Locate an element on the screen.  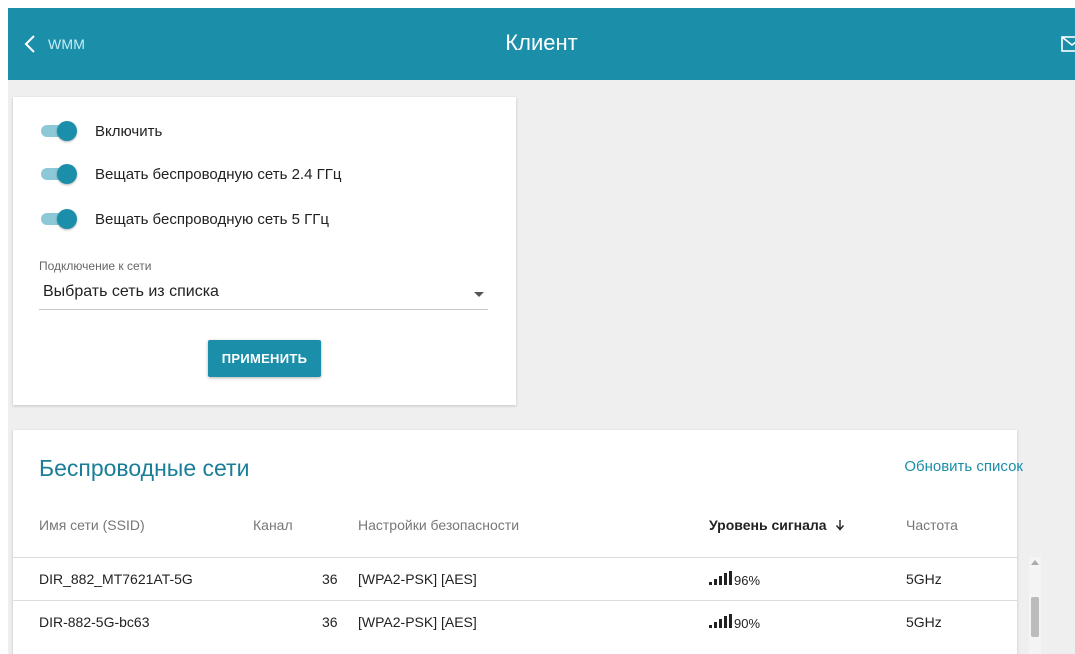
signal-value: 90% is located at coordinates (747, 623).